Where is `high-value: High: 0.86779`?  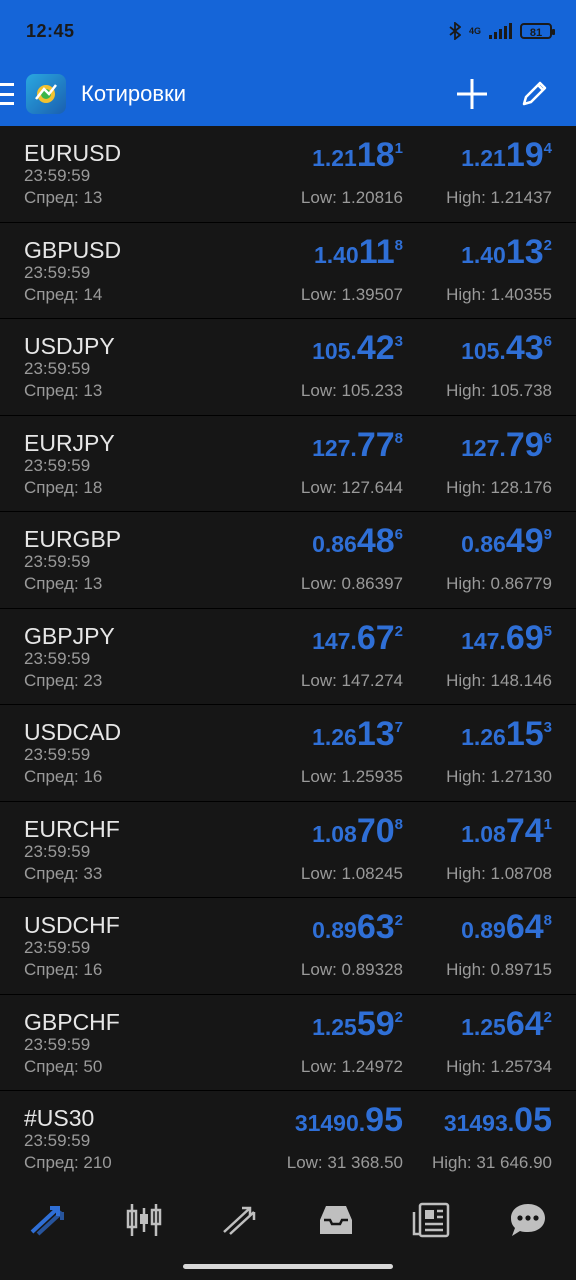
high-value: High: 0.86779 is located at coordinates (499, 583).